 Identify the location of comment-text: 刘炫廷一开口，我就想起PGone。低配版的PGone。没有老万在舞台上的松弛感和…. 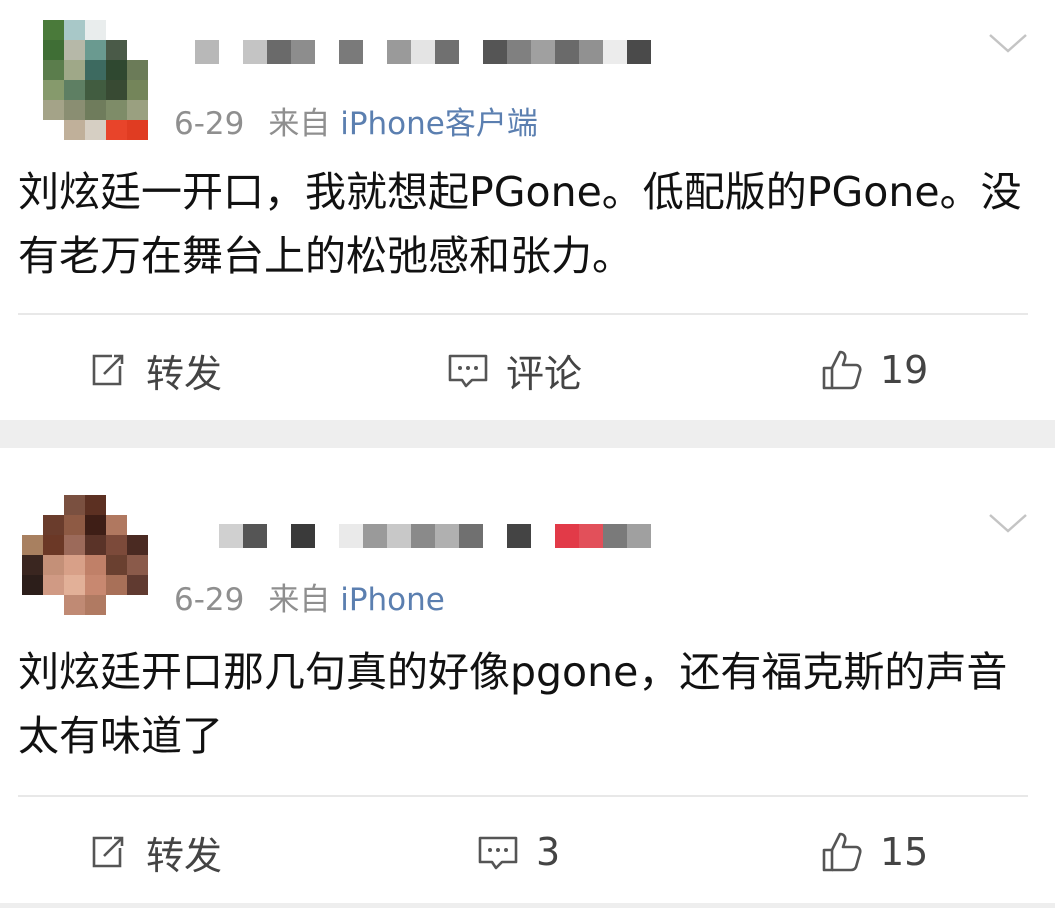
(520, 224).